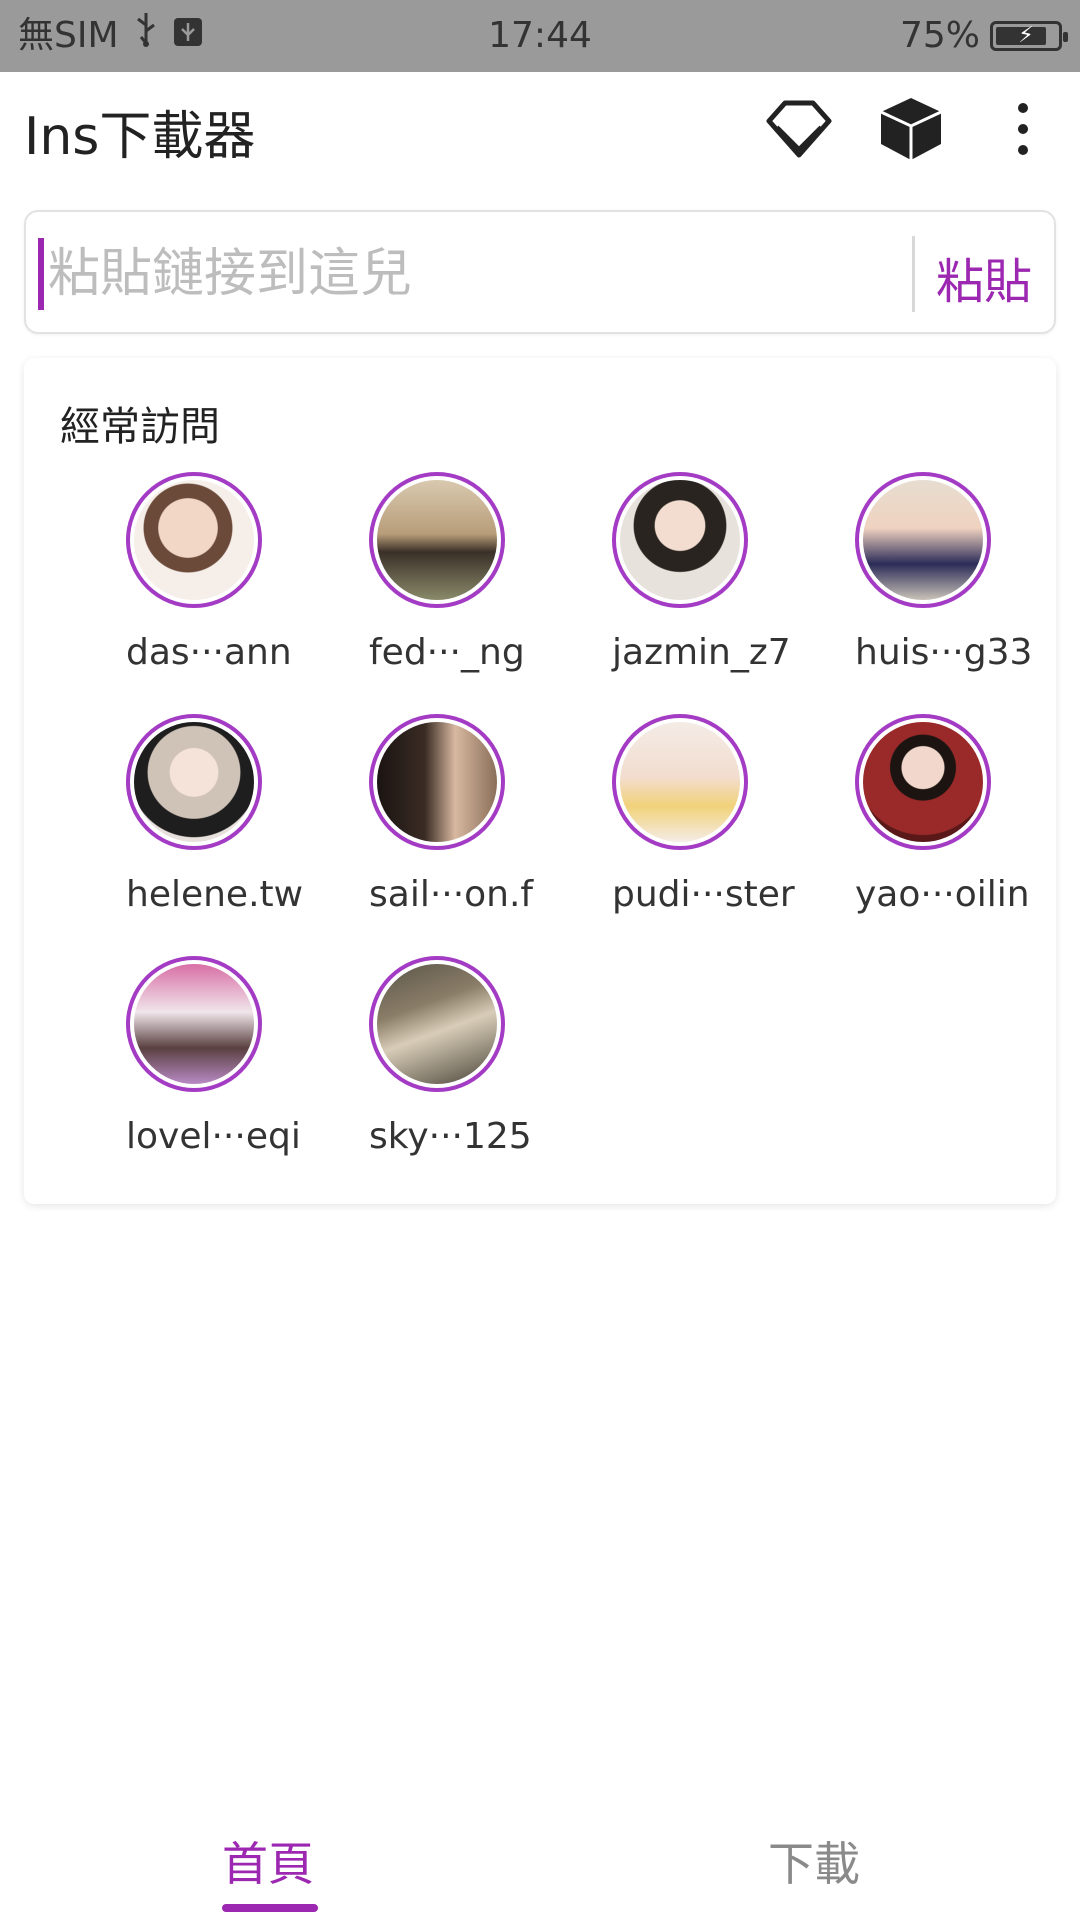 The height and width of the screenshot is (1920, 1080). I want to click on username-label: huis···g33, so click(944, 652).